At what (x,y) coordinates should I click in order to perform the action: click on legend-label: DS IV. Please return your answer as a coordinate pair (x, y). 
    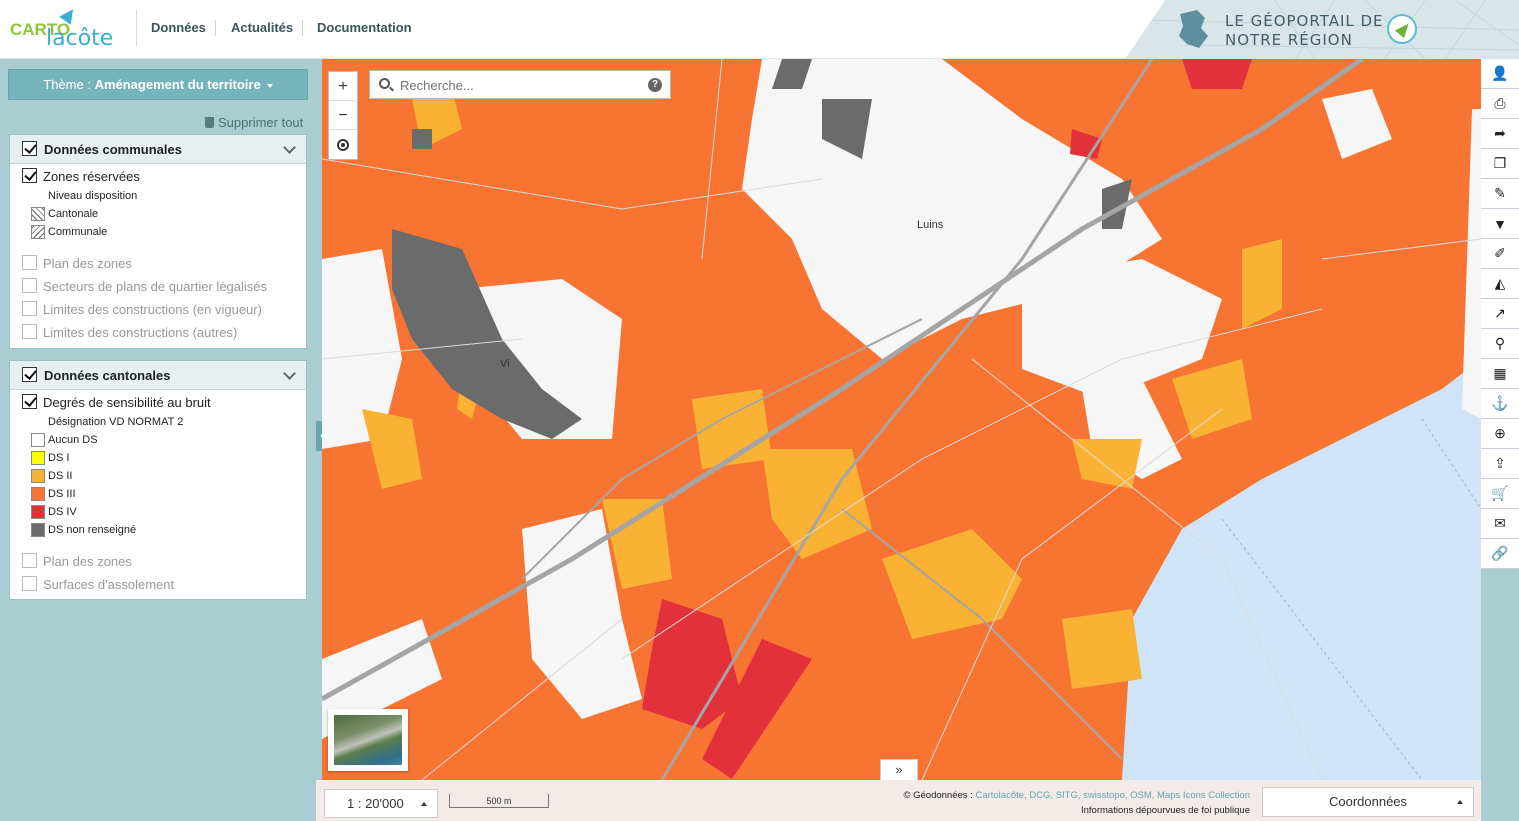
    Looking at the image, I should click on (62, 512).